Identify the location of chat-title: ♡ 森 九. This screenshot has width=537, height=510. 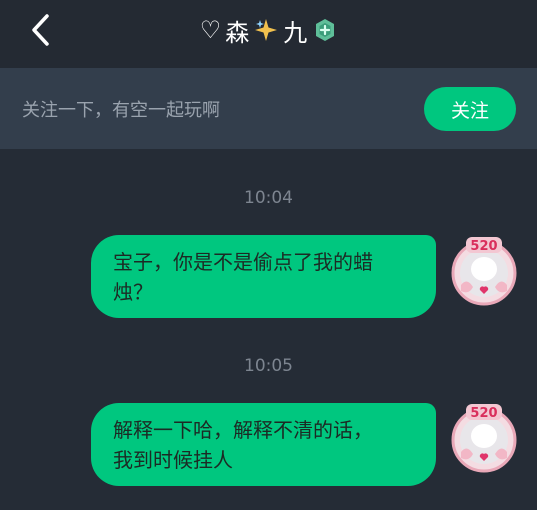
(268, 30).